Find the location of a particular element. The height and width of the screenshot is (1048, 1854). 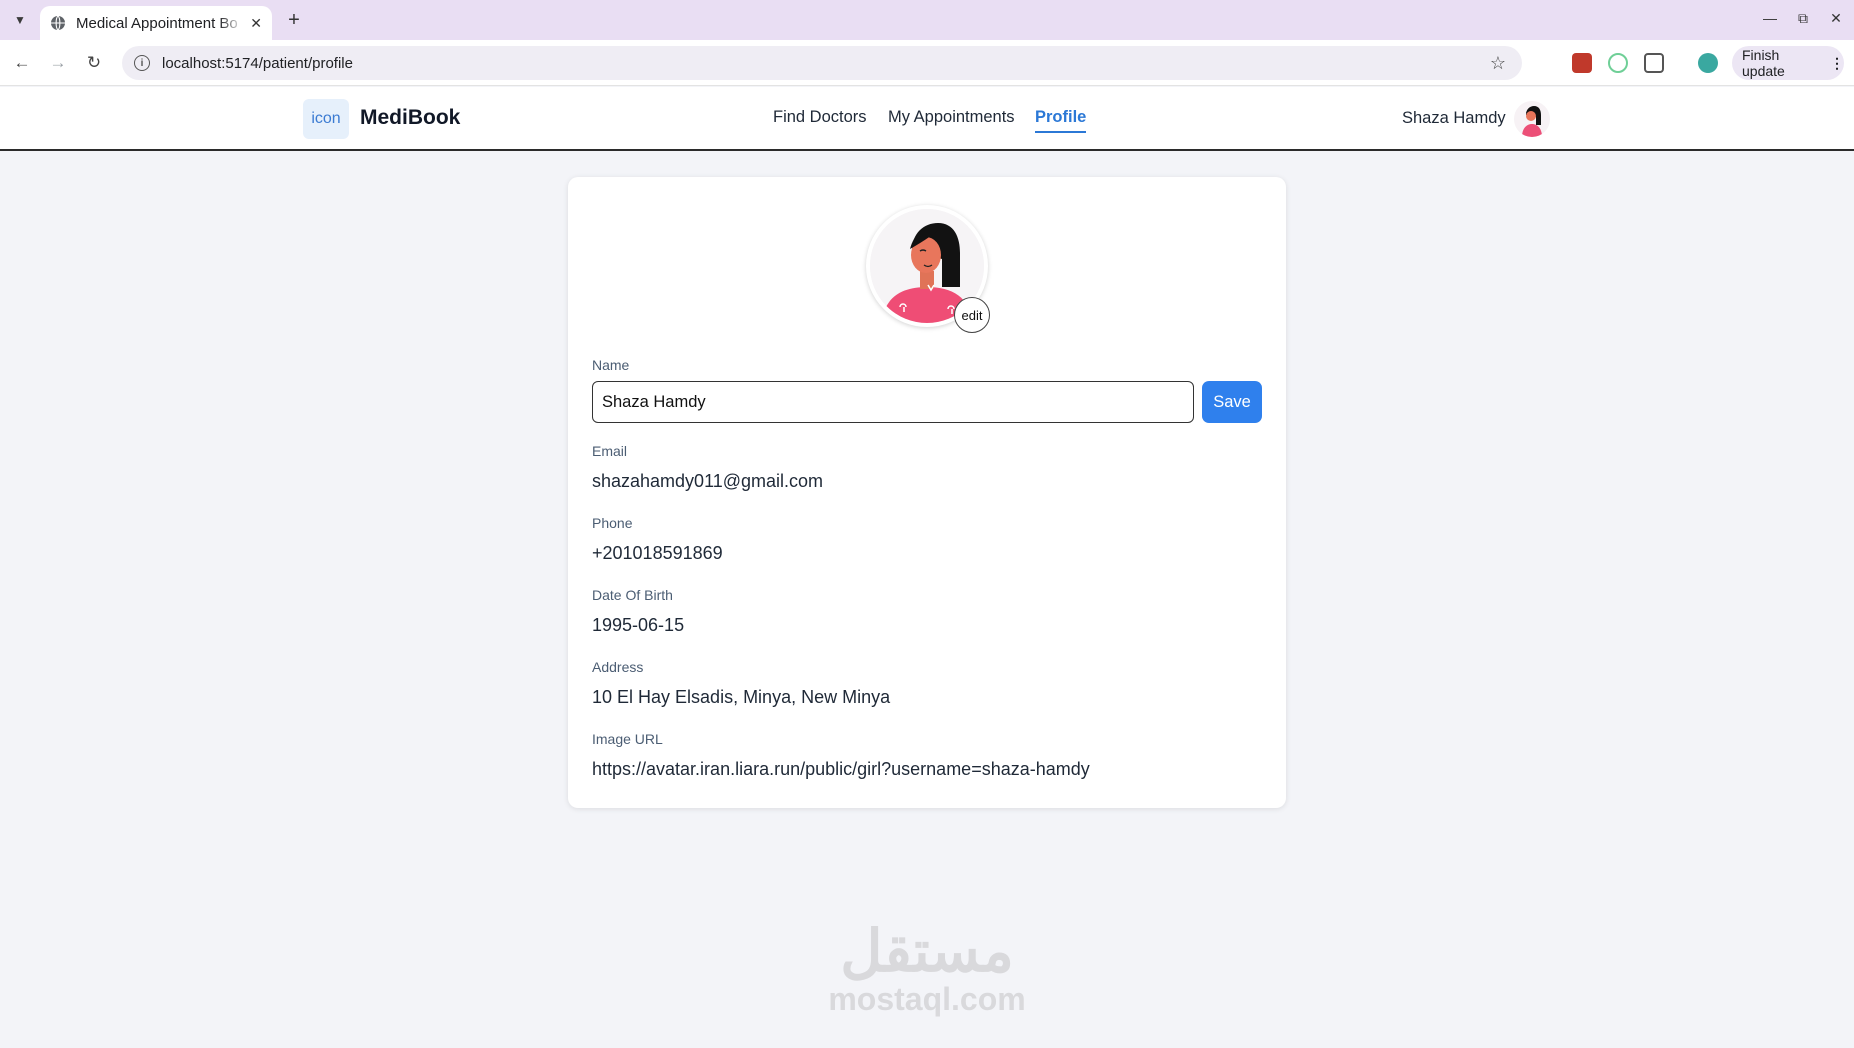

globe-icon is located at coordinates (58, 23).